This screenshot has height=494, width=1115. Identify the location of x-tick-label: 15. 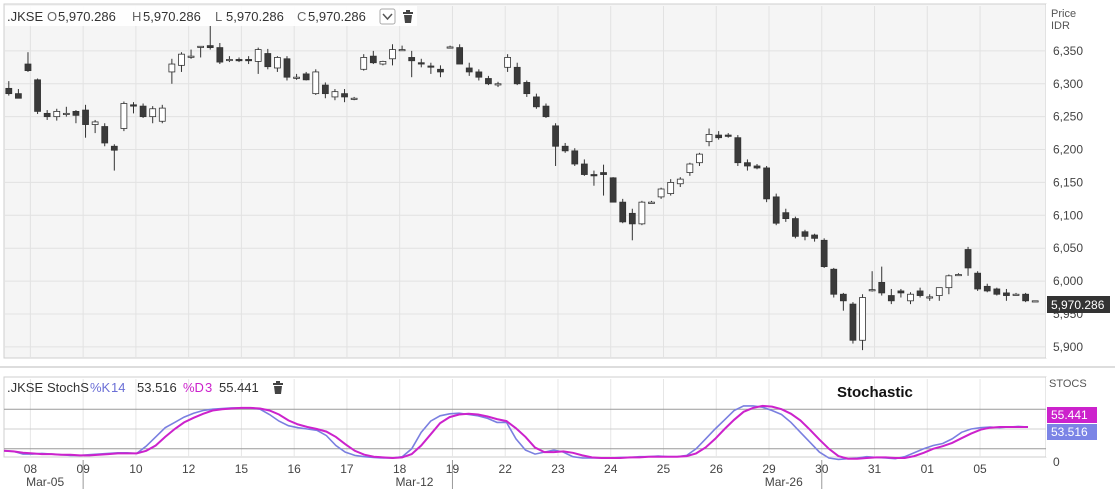
(242, 469).